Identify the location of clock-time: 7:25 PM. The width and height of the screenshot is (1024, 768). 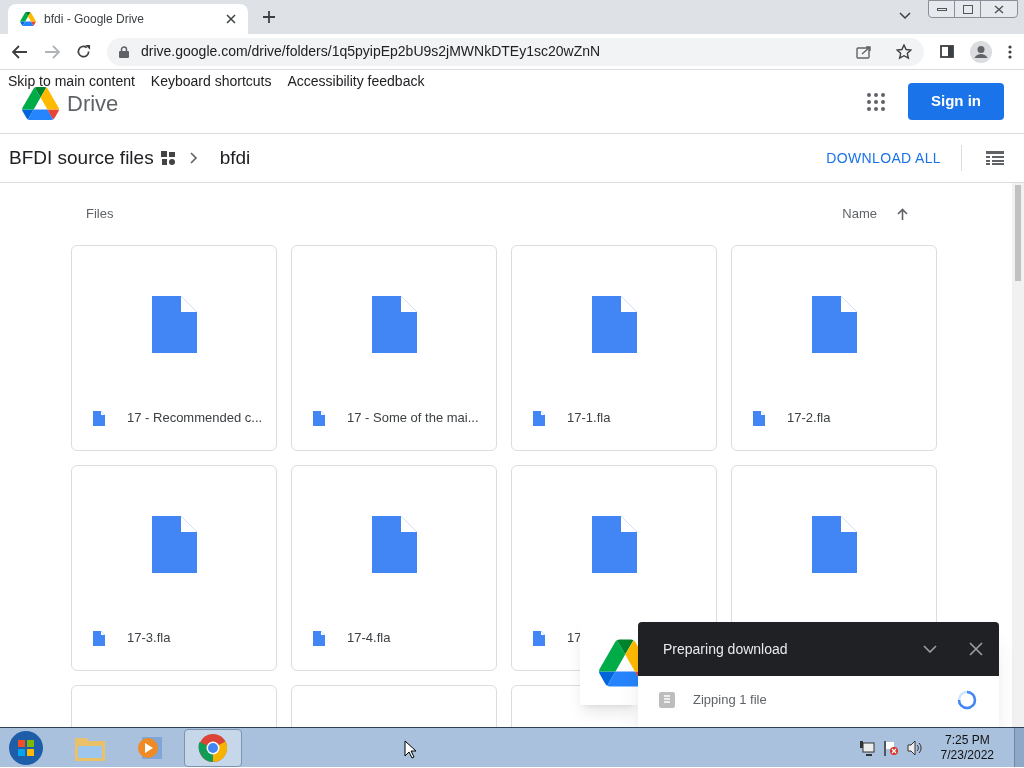
(967, 740).